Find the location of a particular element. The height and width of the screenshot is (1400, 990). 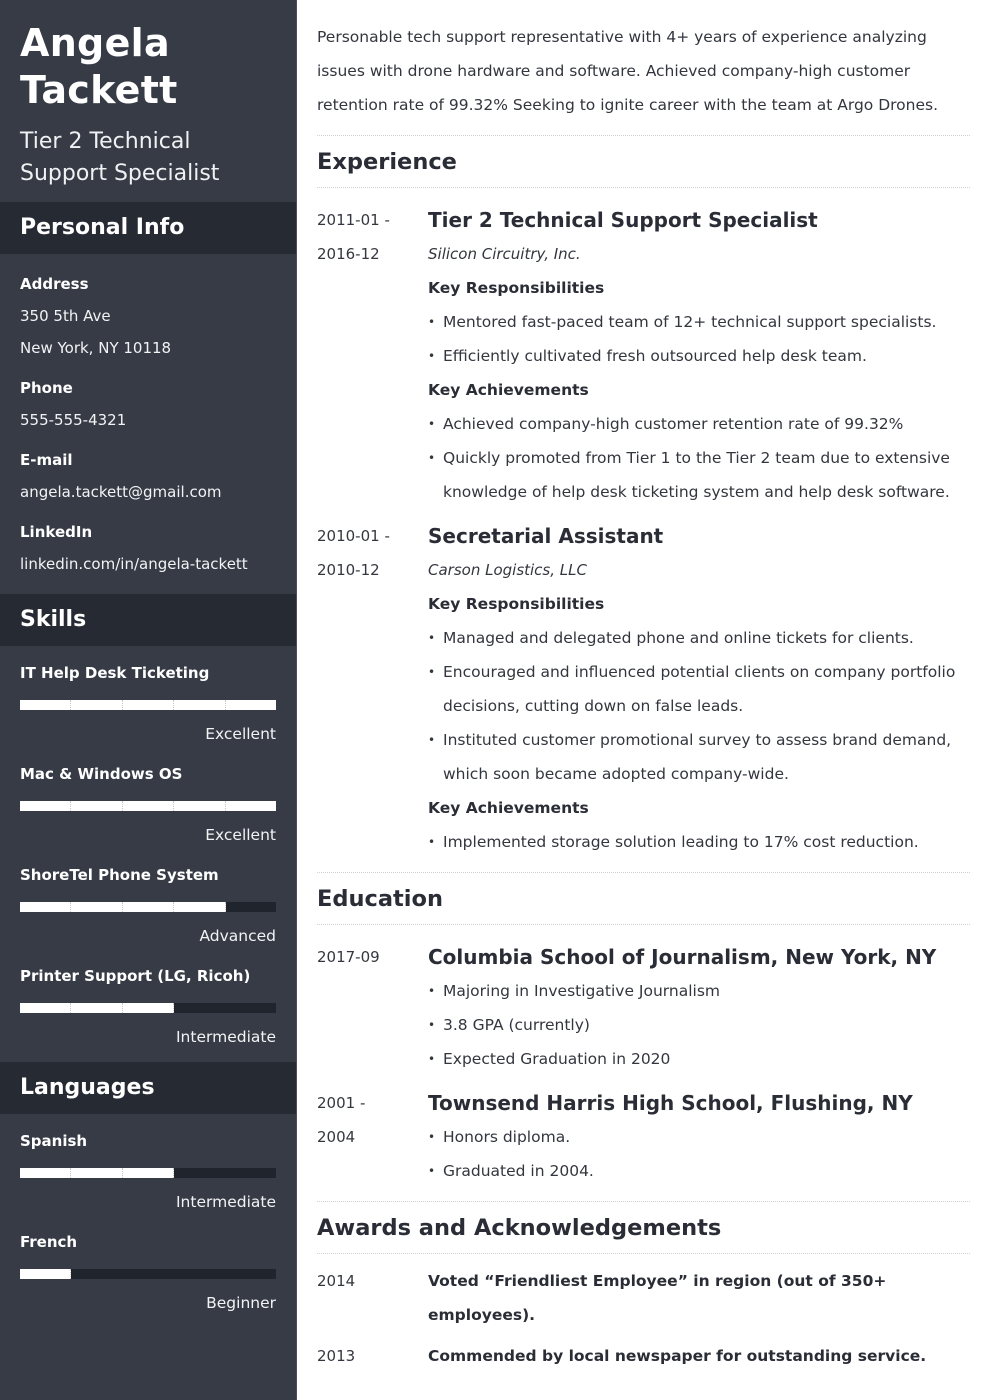

skill-item: IT Help Desk Ticketing Excellent is located at coordinates (148, 701).